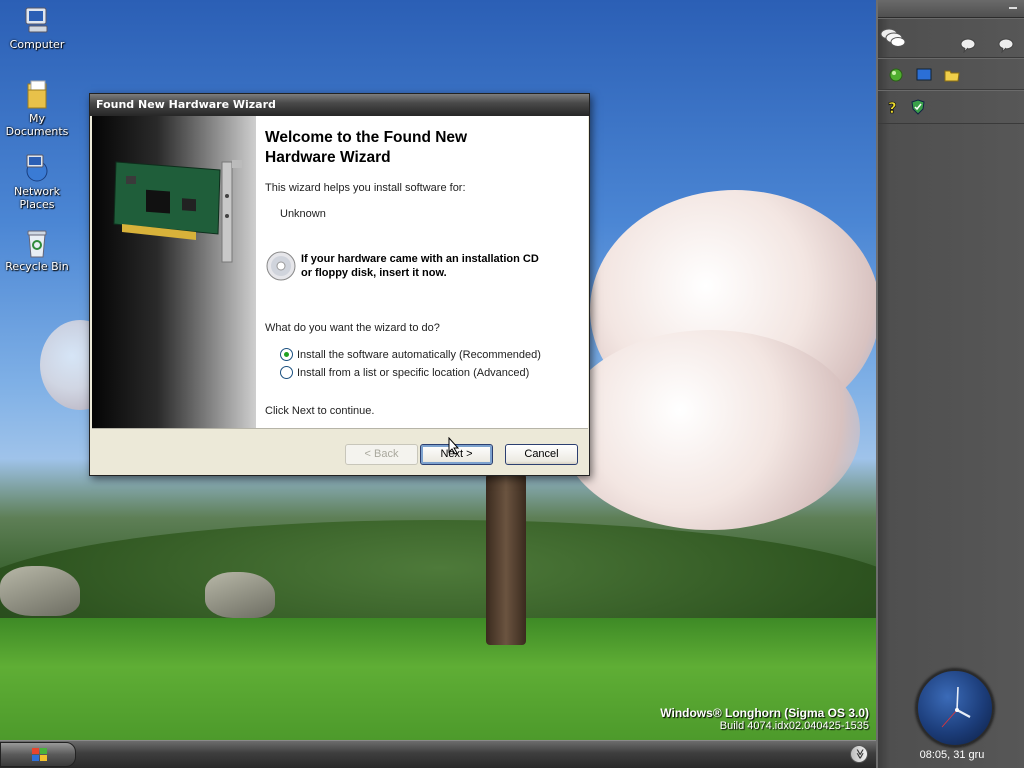  Describe the element at coordinates (37, 198) in the screenshot. I see `desktop-icon-label: Network Places` at that location.